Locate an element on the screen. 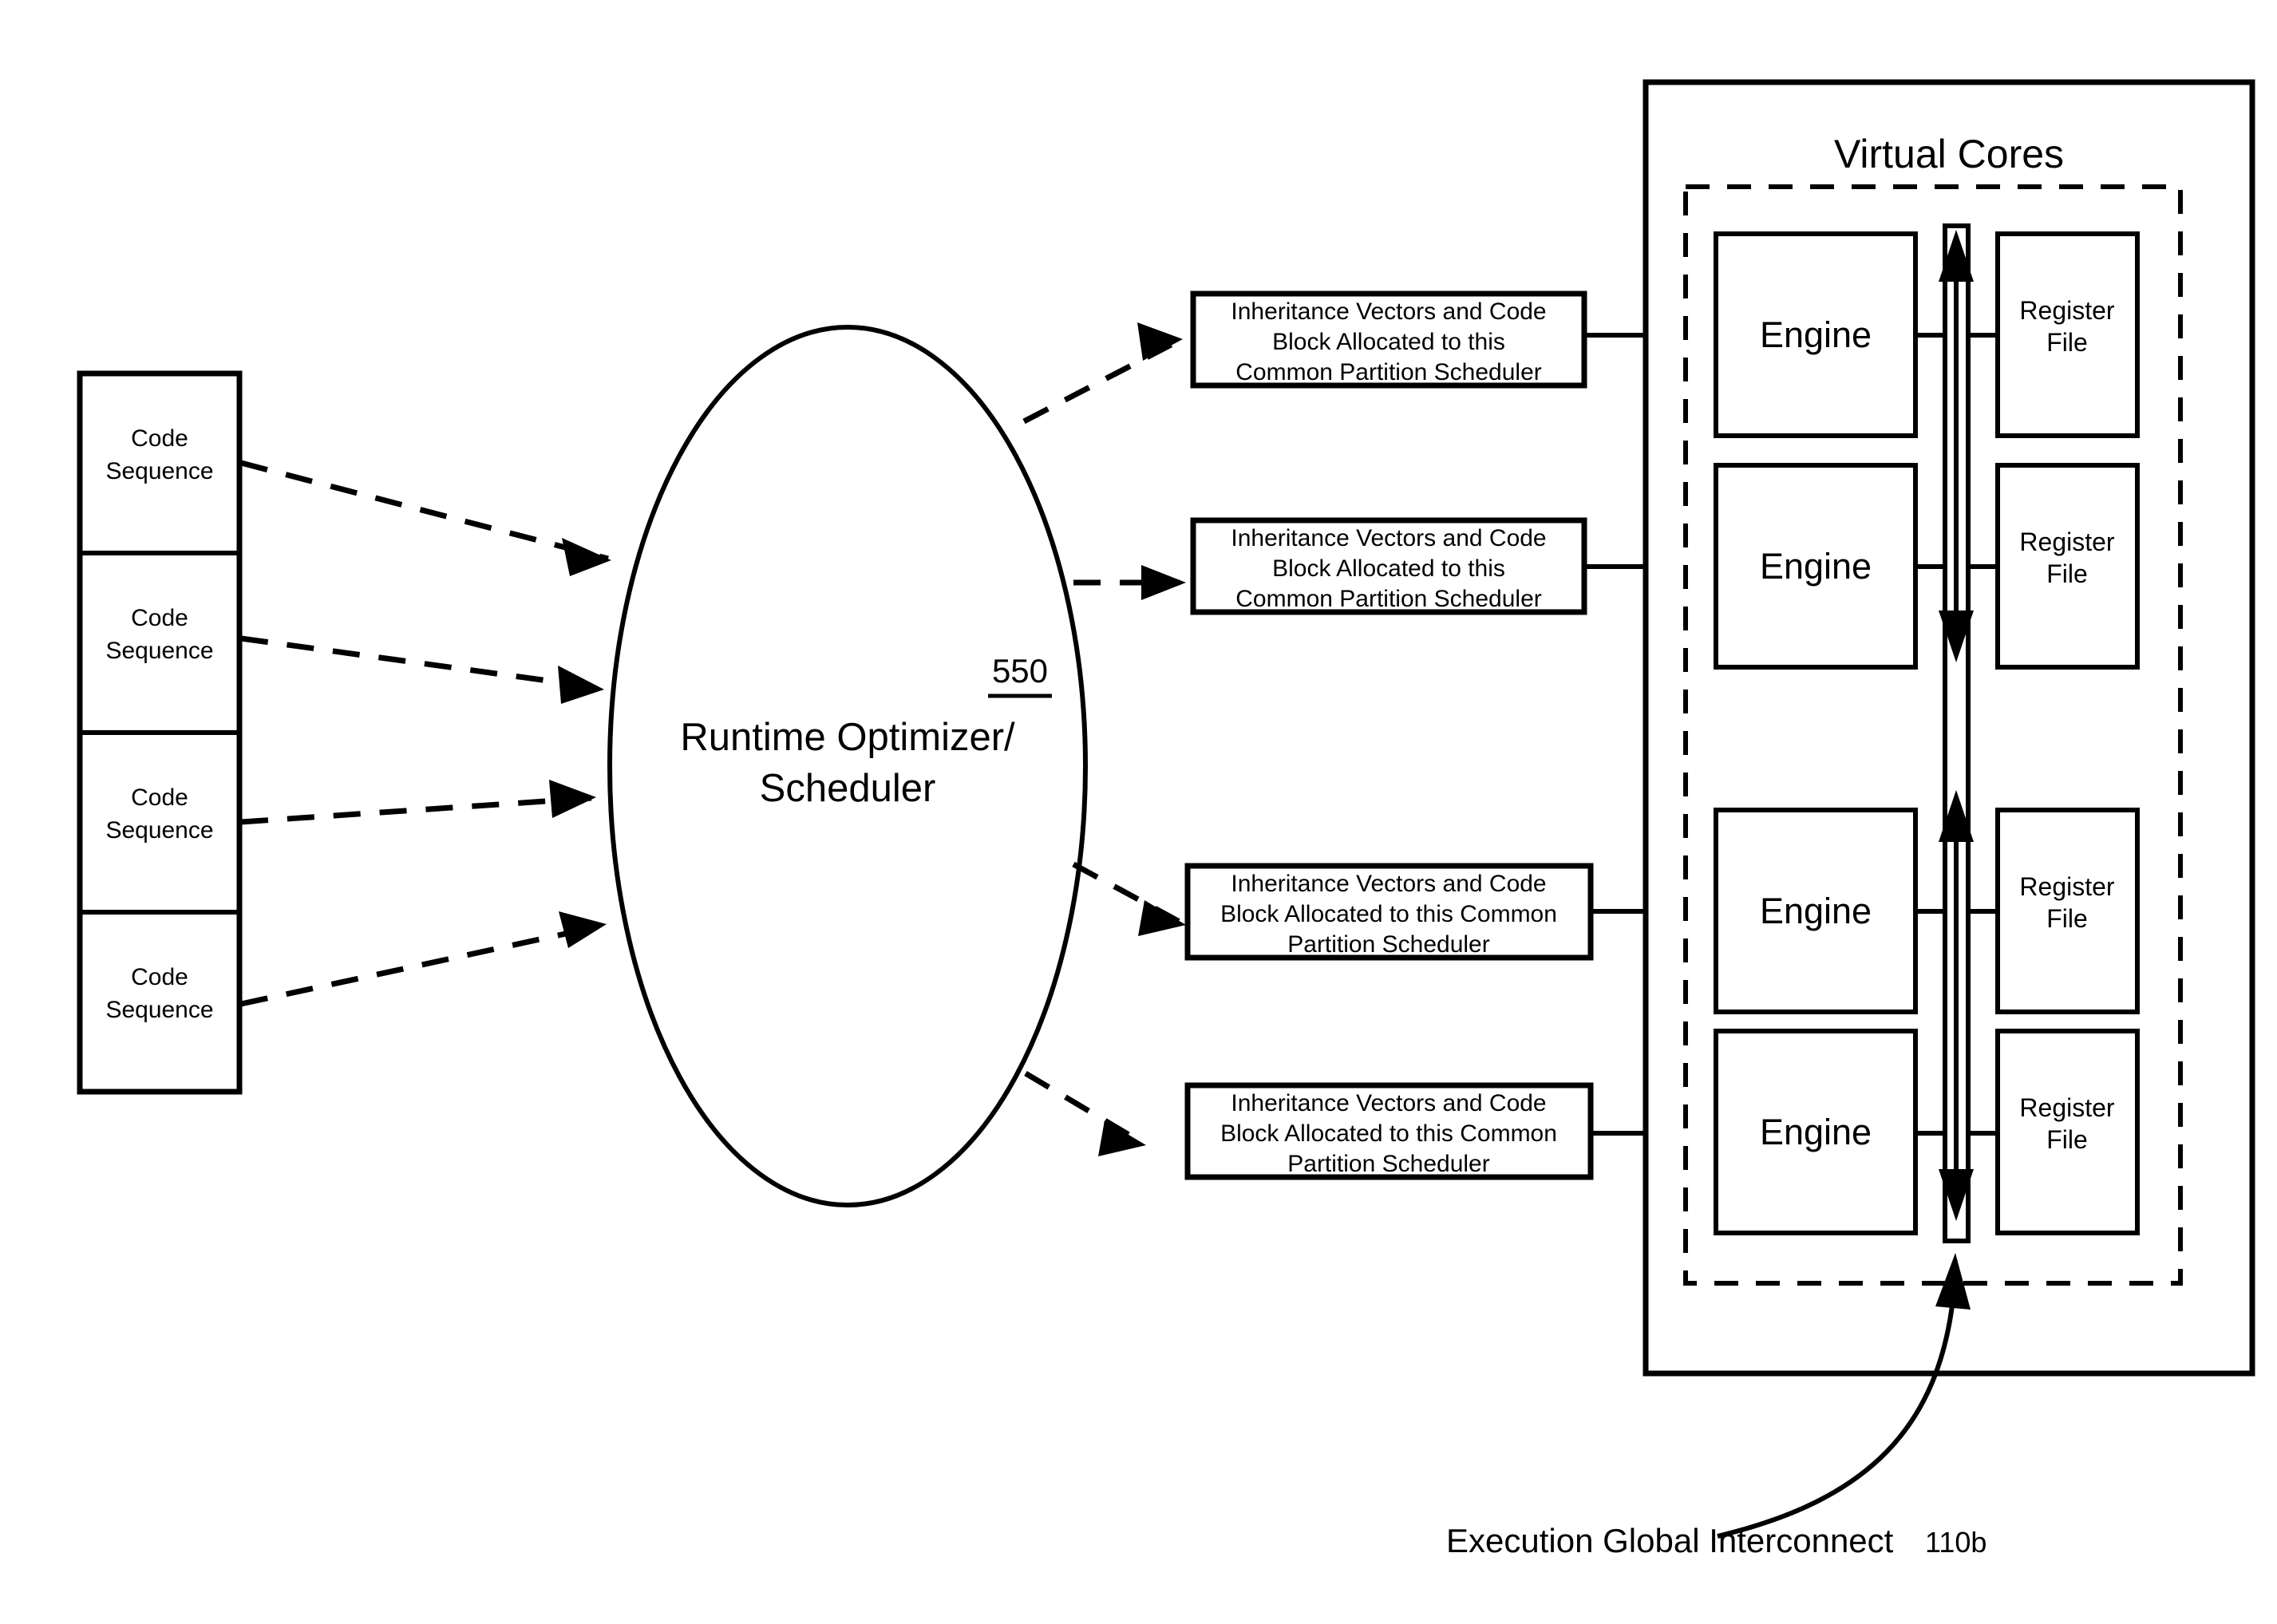 The image size is (2277, 1624). dashed-arrowhead-cs4 is located at coordinates (583, 929).